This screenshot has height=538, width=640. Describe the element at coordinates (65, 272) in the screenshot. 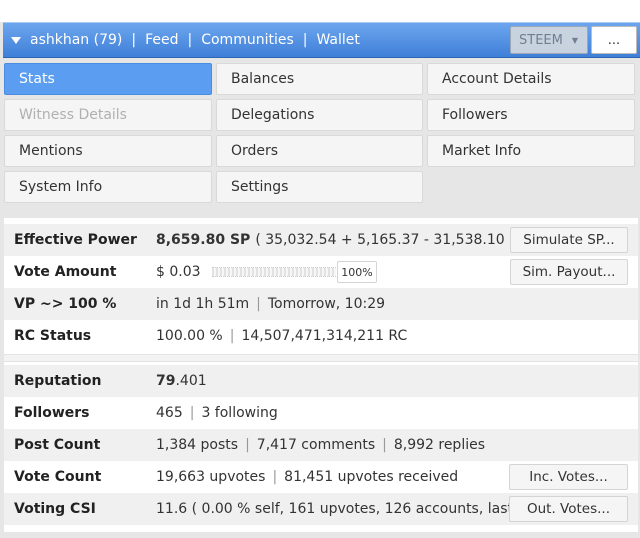

I see `row-label: Vote Amount` at that location.